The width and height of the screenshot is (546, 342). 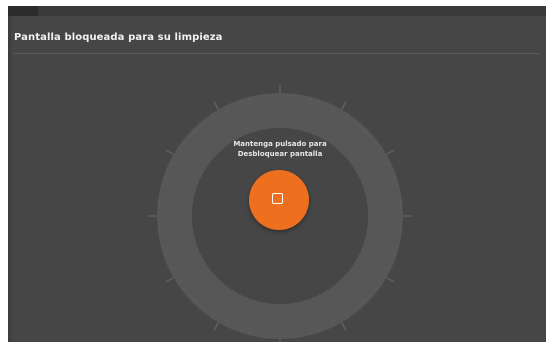 What do you see at coordinates (280, 154) in the screenshot?
I see `unlock-instruction-line-2: Desbloquear pantalla` at bounding box center [280, 154].